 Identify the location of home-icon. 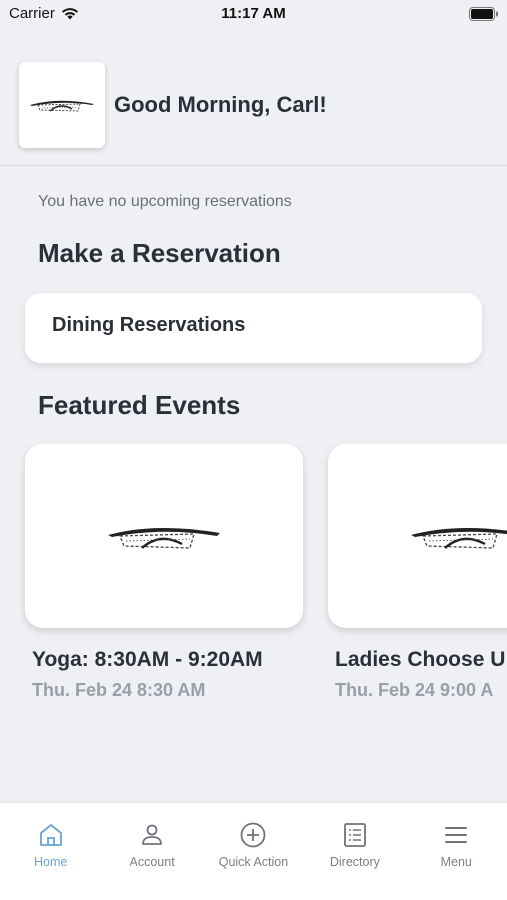
(50, 835).